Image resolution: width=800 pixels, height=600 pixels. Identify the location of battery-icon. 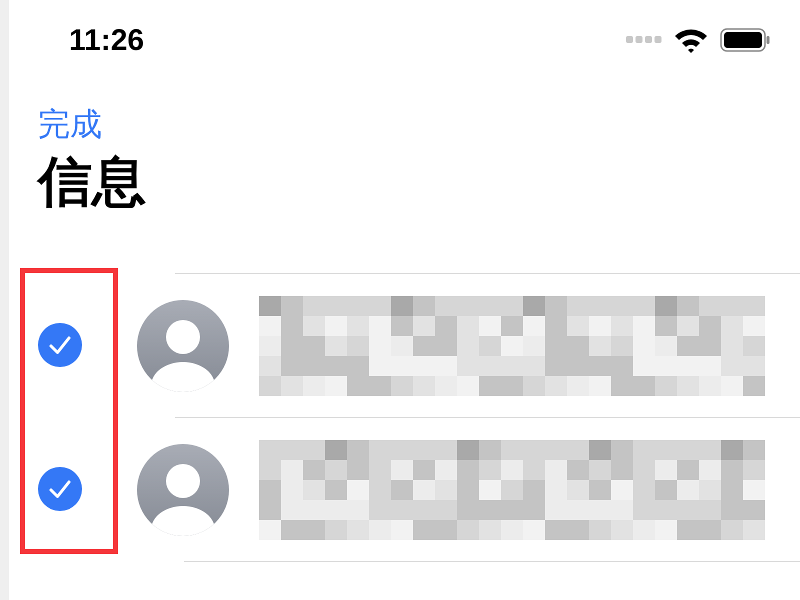
(745, 40).